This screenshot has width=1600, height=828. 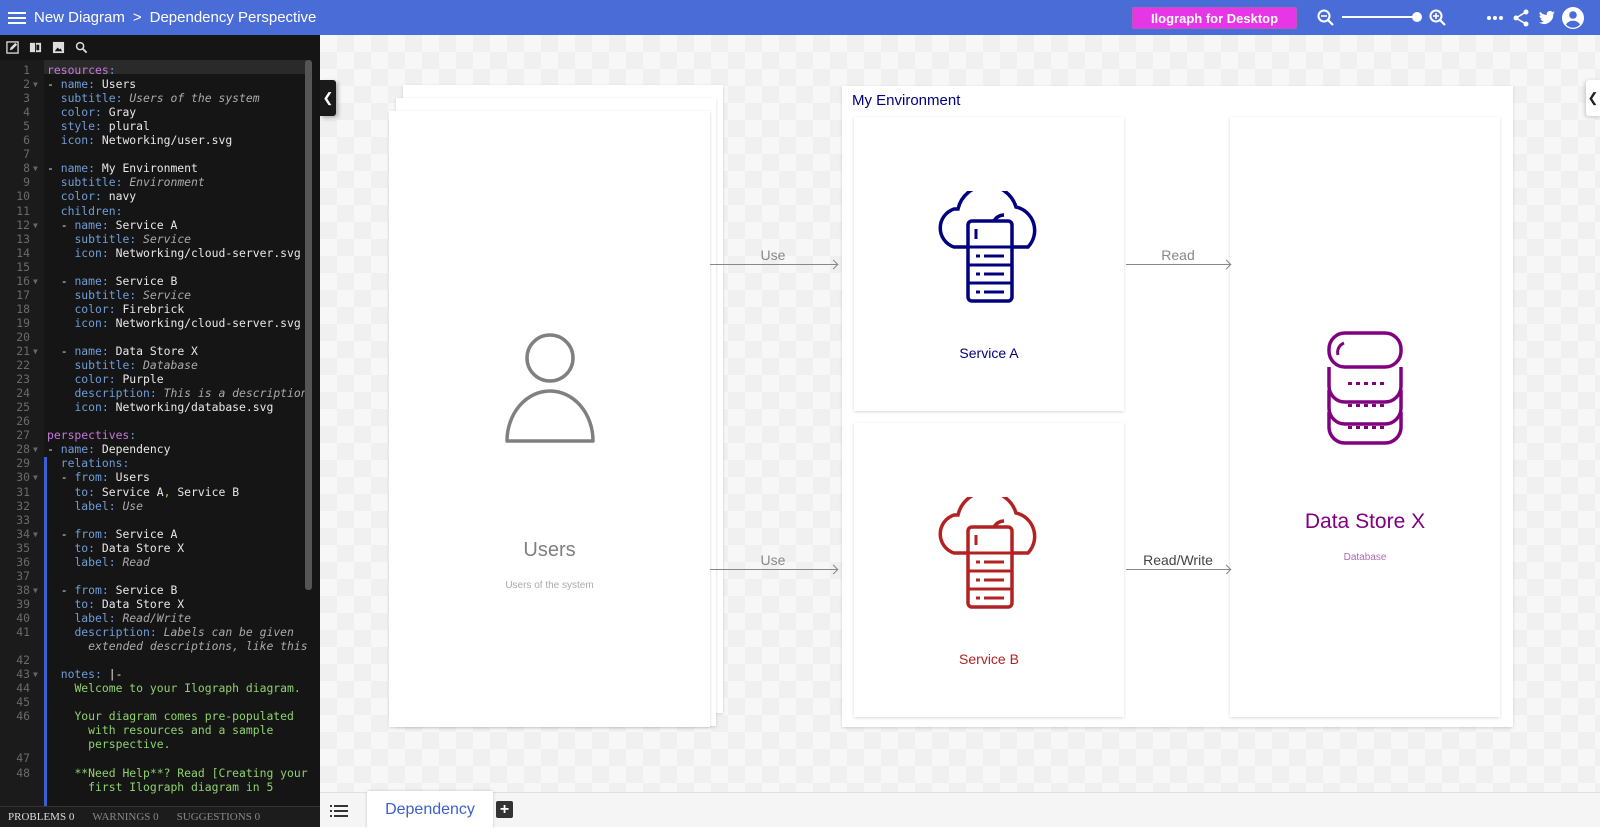 What do you see at coordinates (122, 351) in the screenshot?
I see `code-line: - name: Data Store X` at bounding box center [122, 351].